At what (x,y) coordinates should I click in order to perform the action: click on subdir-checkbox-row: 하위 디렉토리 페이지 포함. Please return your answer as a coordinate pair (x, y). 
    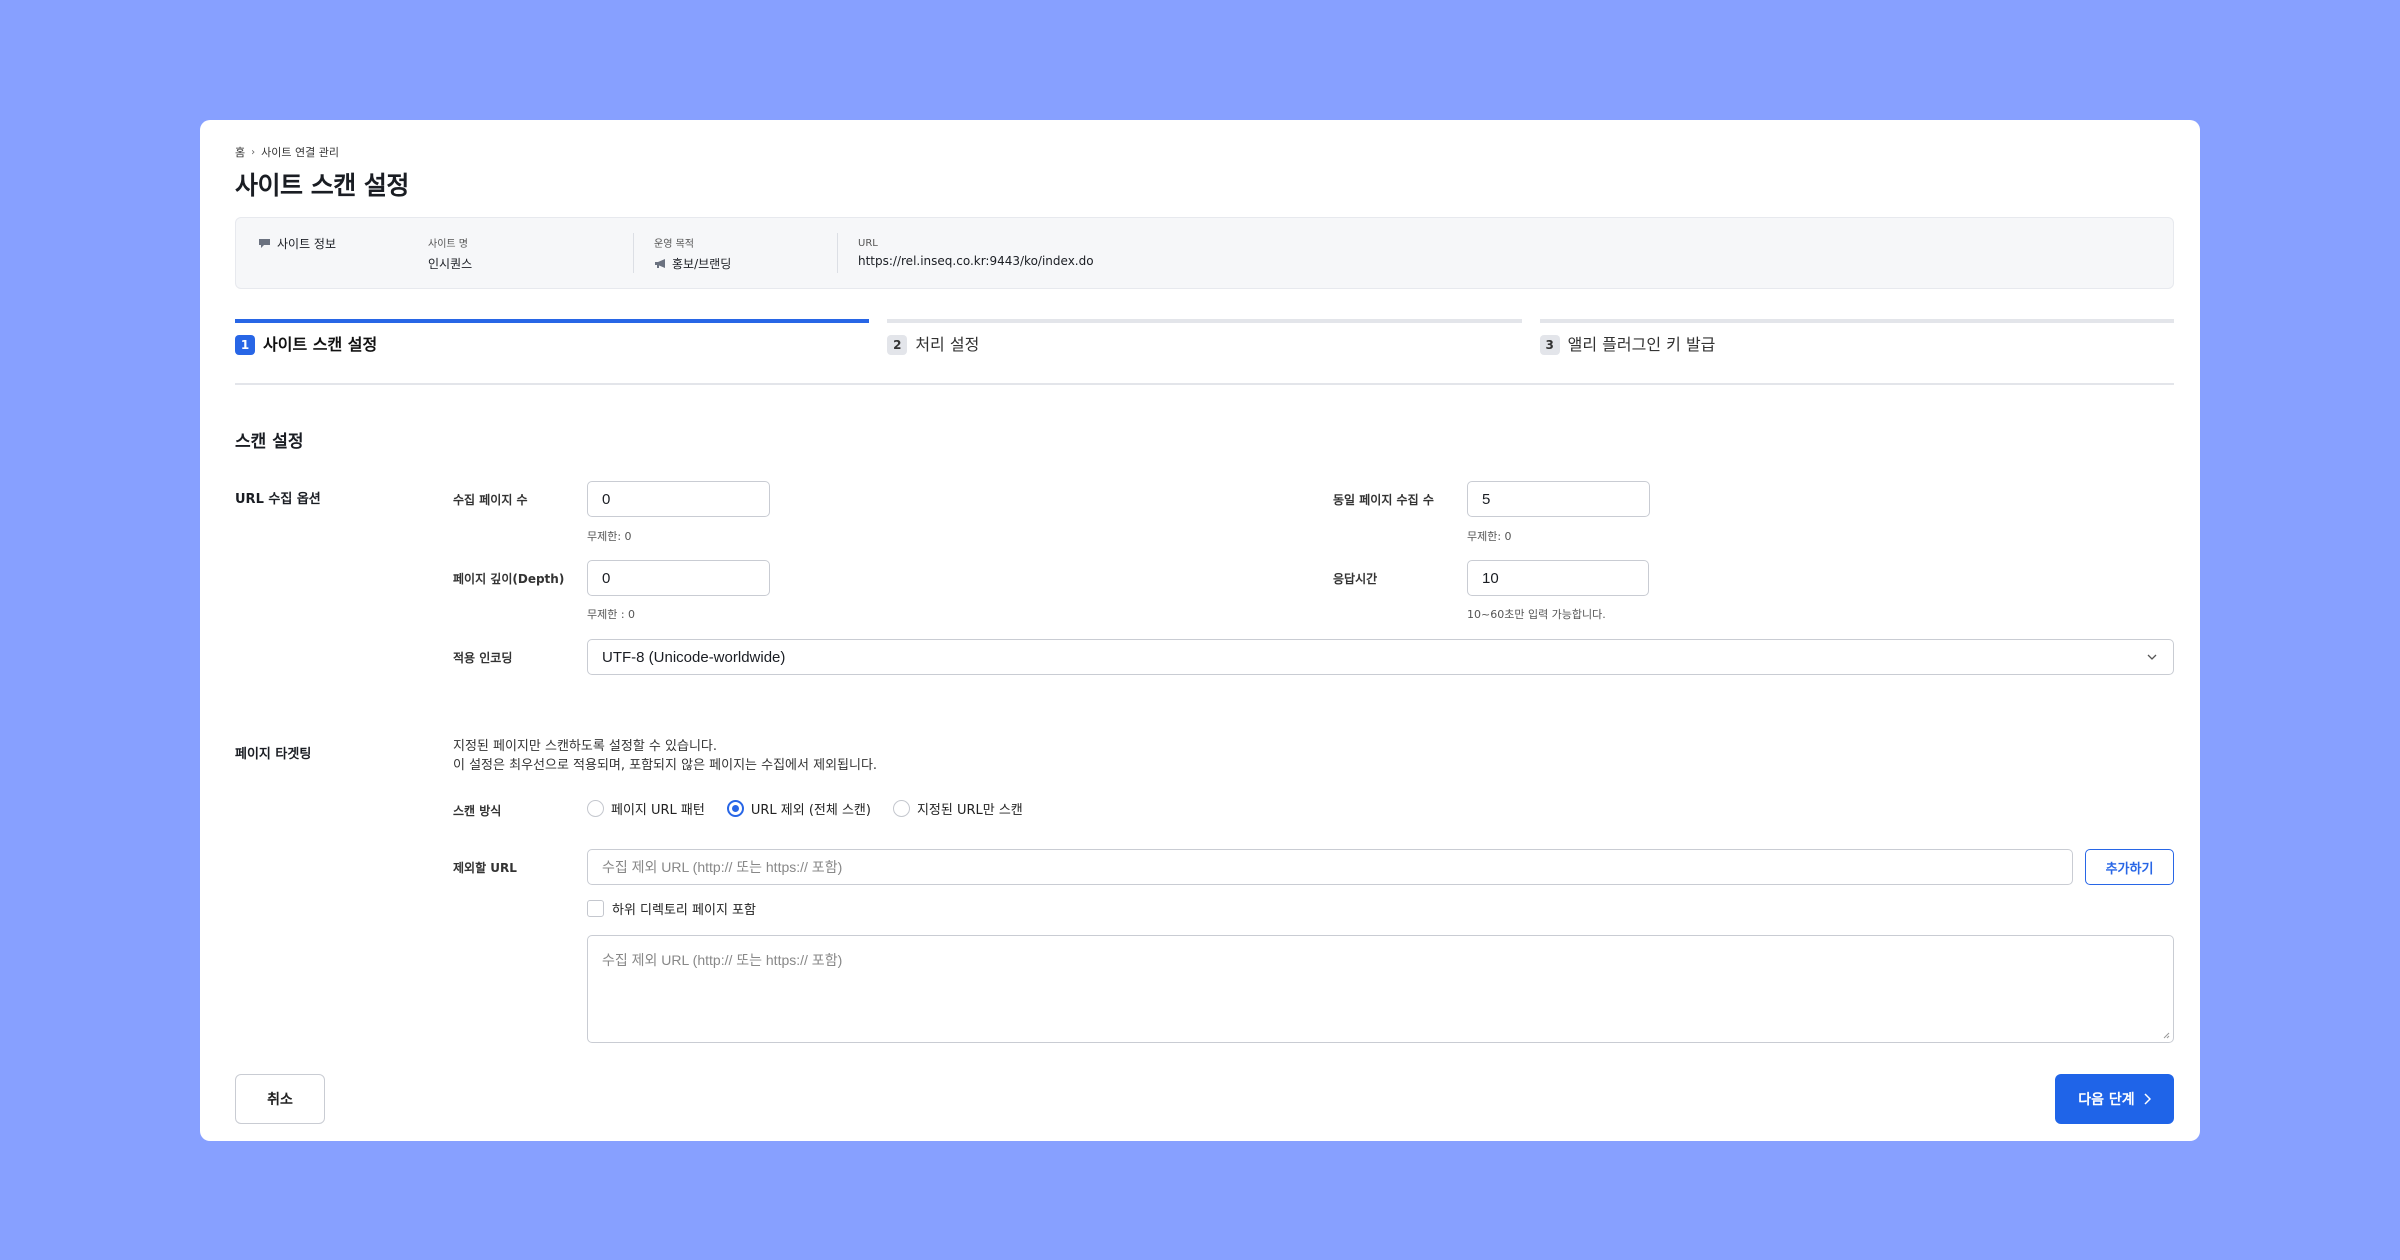
    Looking at the image, I should click on (671, 908).